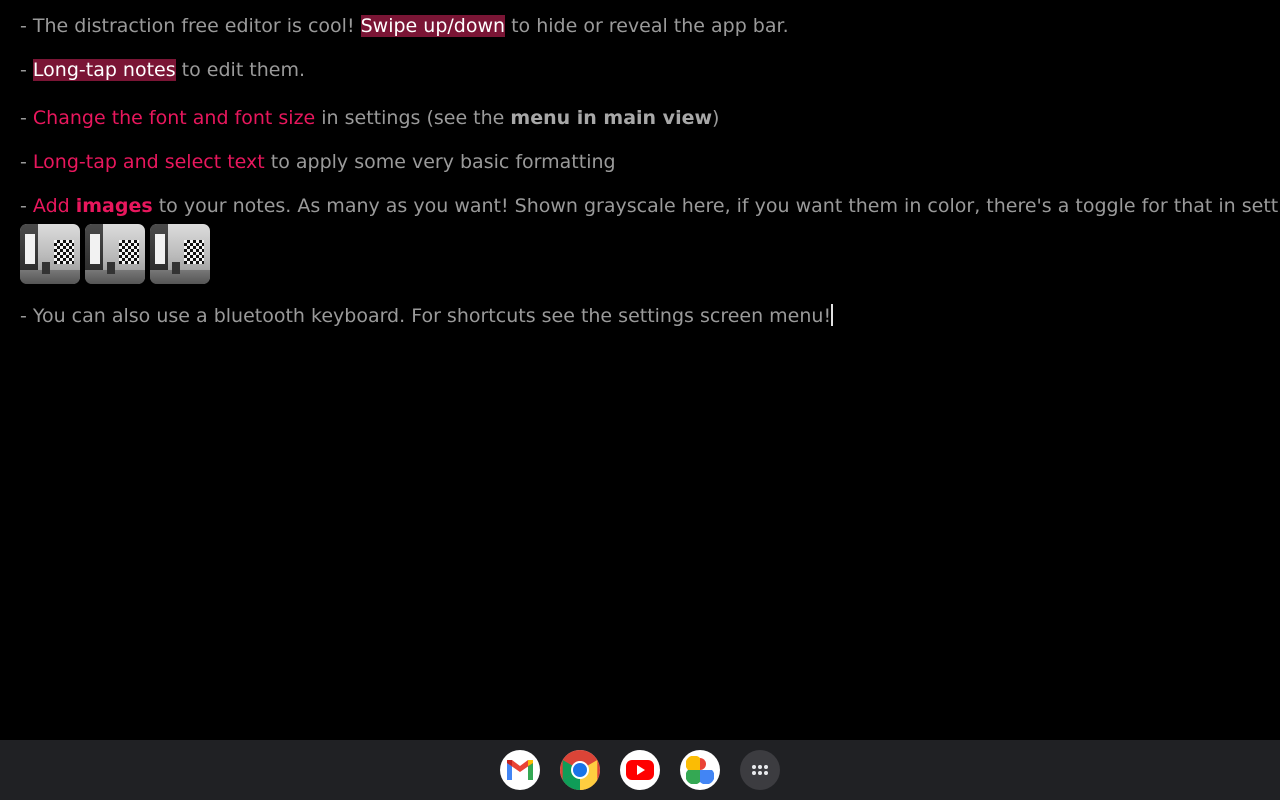  What do you see at coordinates (640, 254) in the screenshot?
I see `image-thumbnails` at bounding box center [640, 254].